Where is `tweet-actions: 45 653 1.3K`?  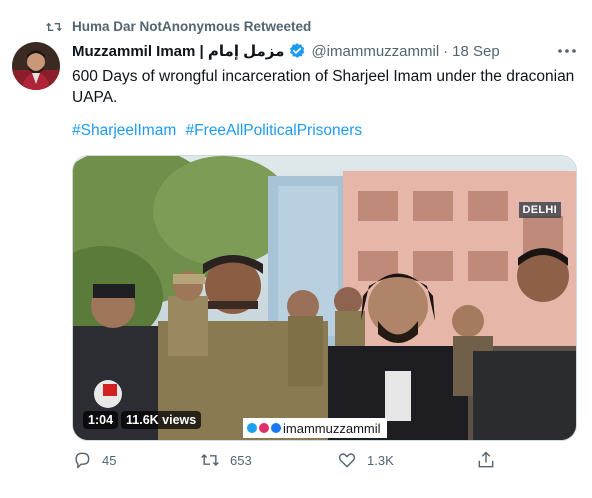
tweet-actions: 45 653 1.3K is located at coordinates (310, 463).